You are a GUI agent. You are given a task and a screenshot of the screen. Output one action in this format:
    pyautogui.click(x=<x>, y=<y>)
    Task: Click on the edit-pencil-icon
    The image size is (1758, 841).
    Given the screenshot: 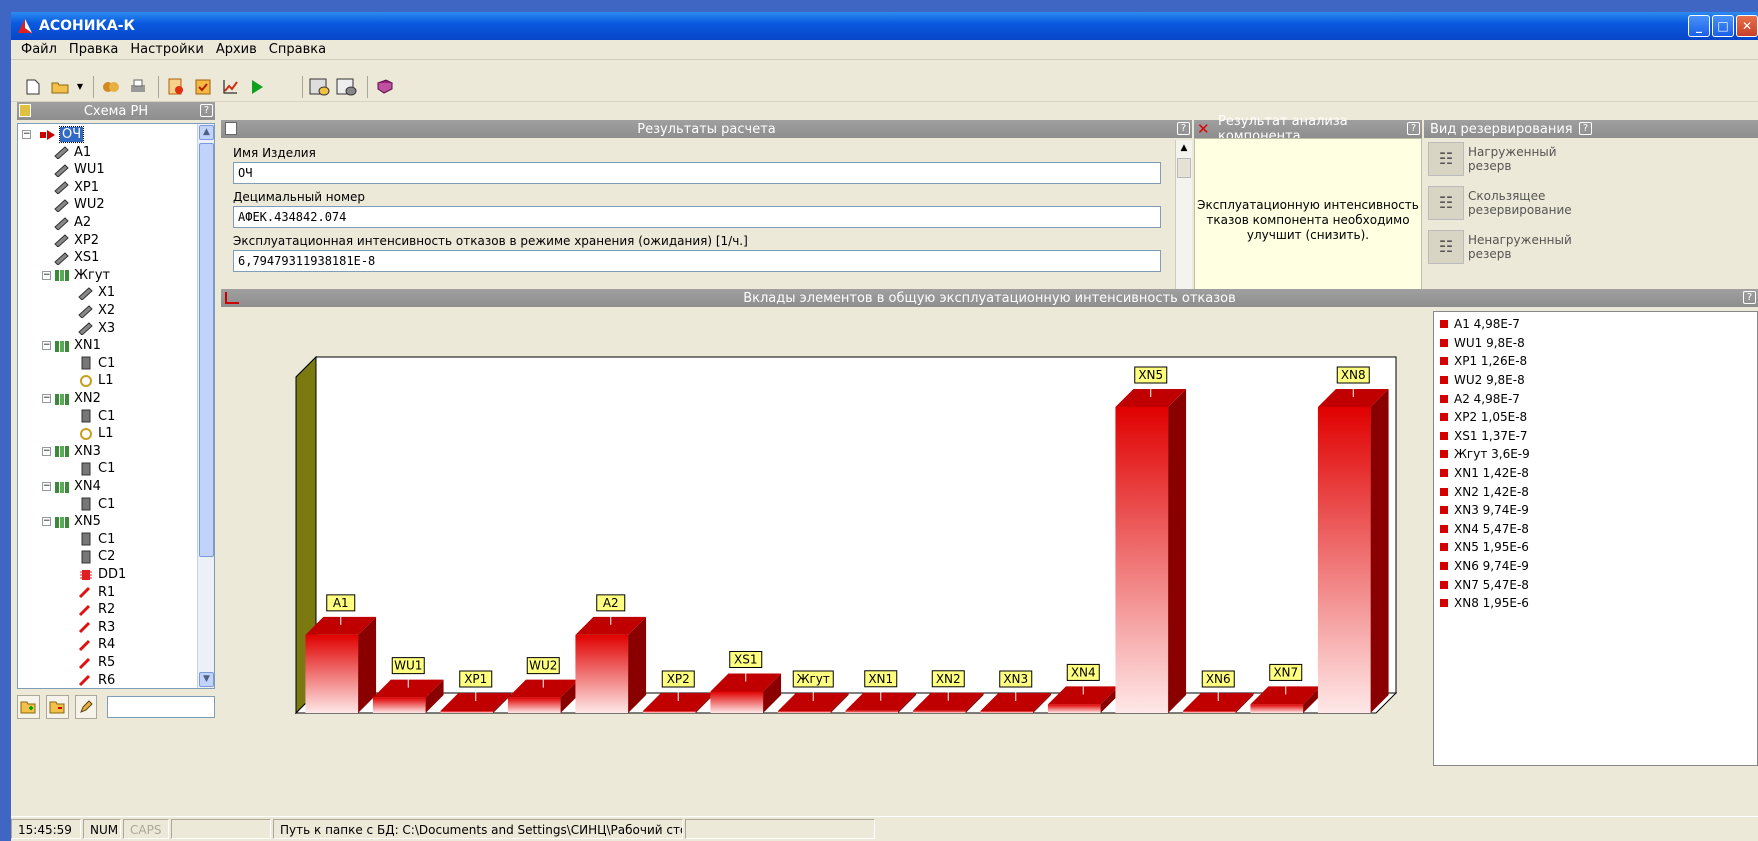 What is the action you would take?
    pyautogui.click(x=86, y=707)
    